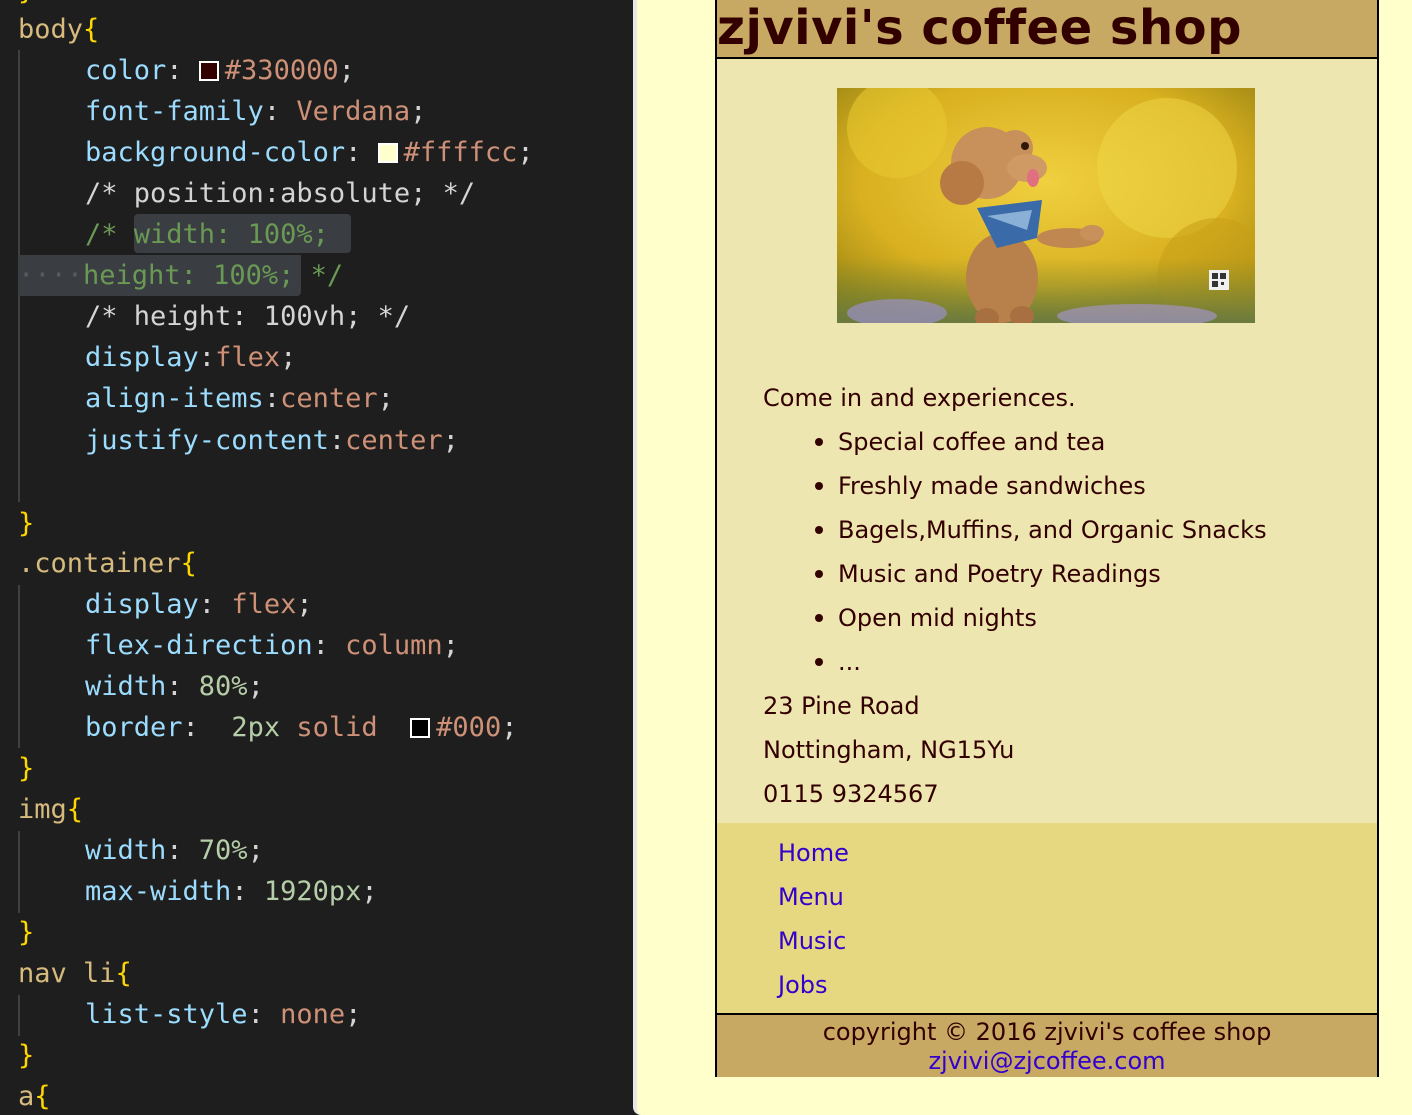  What do you see at coordinates (309, 152) in the screenshot?
I see `code-line: background-color: #ffffcc;` at bounding box center [309, 152].